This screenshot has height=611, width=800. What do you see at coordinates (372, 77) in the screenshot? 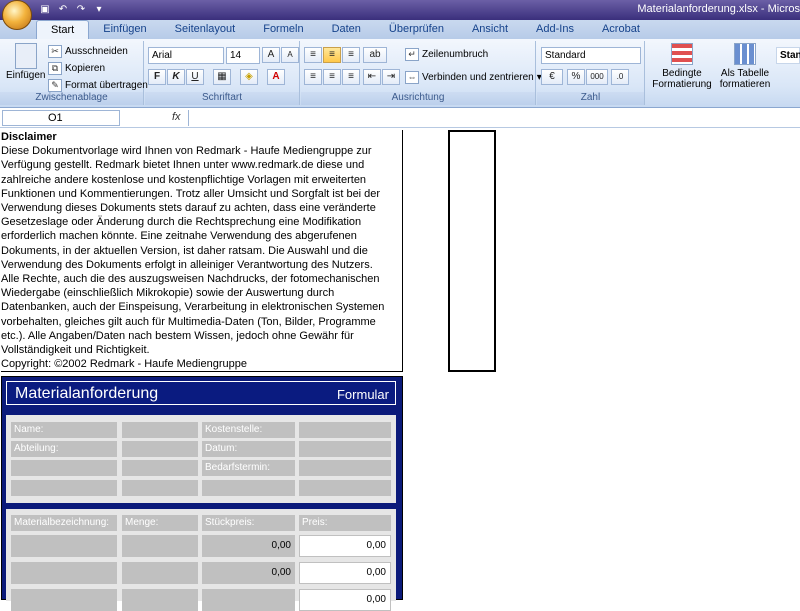
I see `decrease-indent-icon: ⇤` at bounding box center [372, 77].